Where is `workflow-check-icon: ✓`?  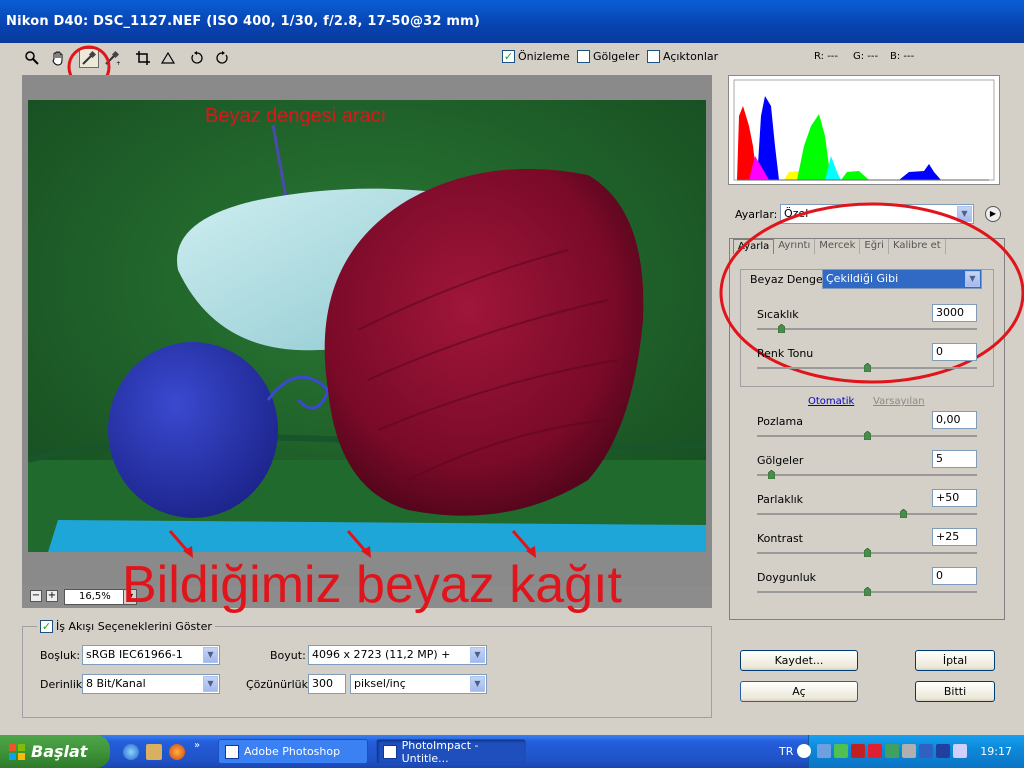 workflow-check-icon: ✓ is located at coordinates (46, 626).